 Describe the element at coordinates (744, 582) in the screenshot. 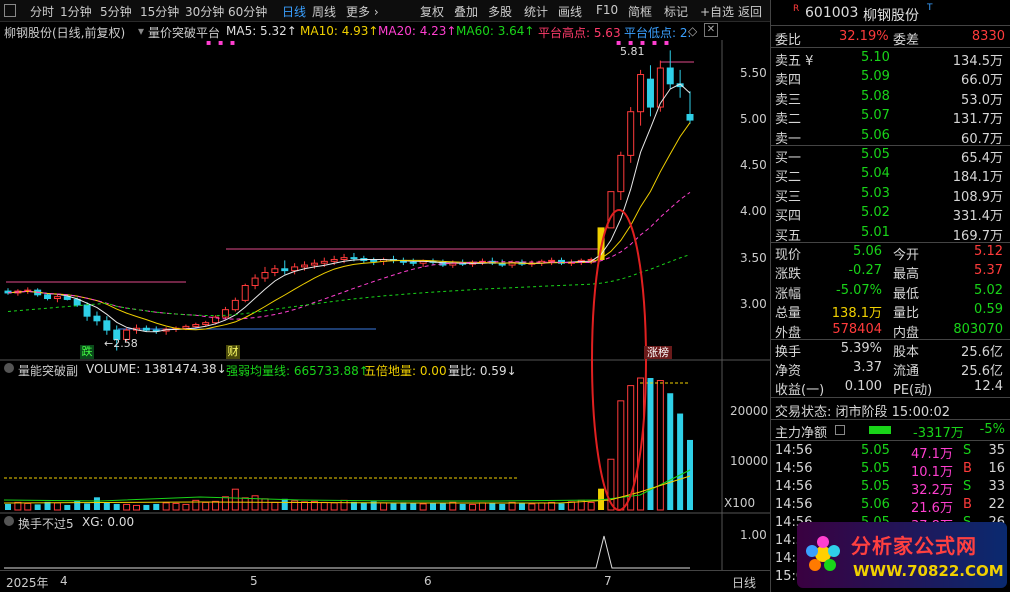

I see `period-label: 日线` at that location.